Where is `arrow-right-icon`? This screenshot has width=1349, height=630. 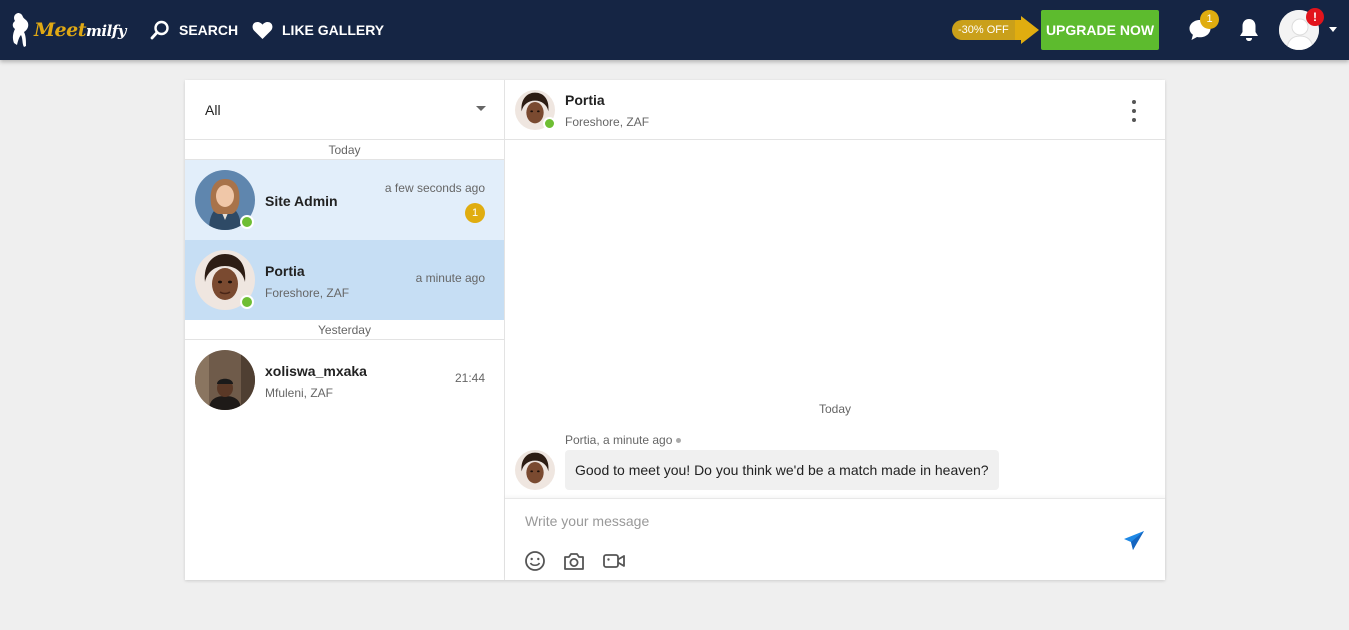
arrow-right-icon is located at coordinates (1029, 30).